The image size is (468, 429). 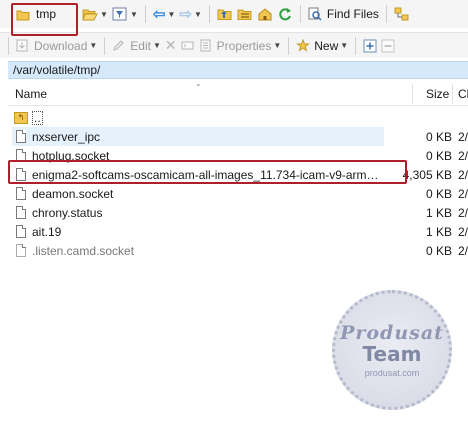 I want to click on minus-icon, so click(x=388, y=45).